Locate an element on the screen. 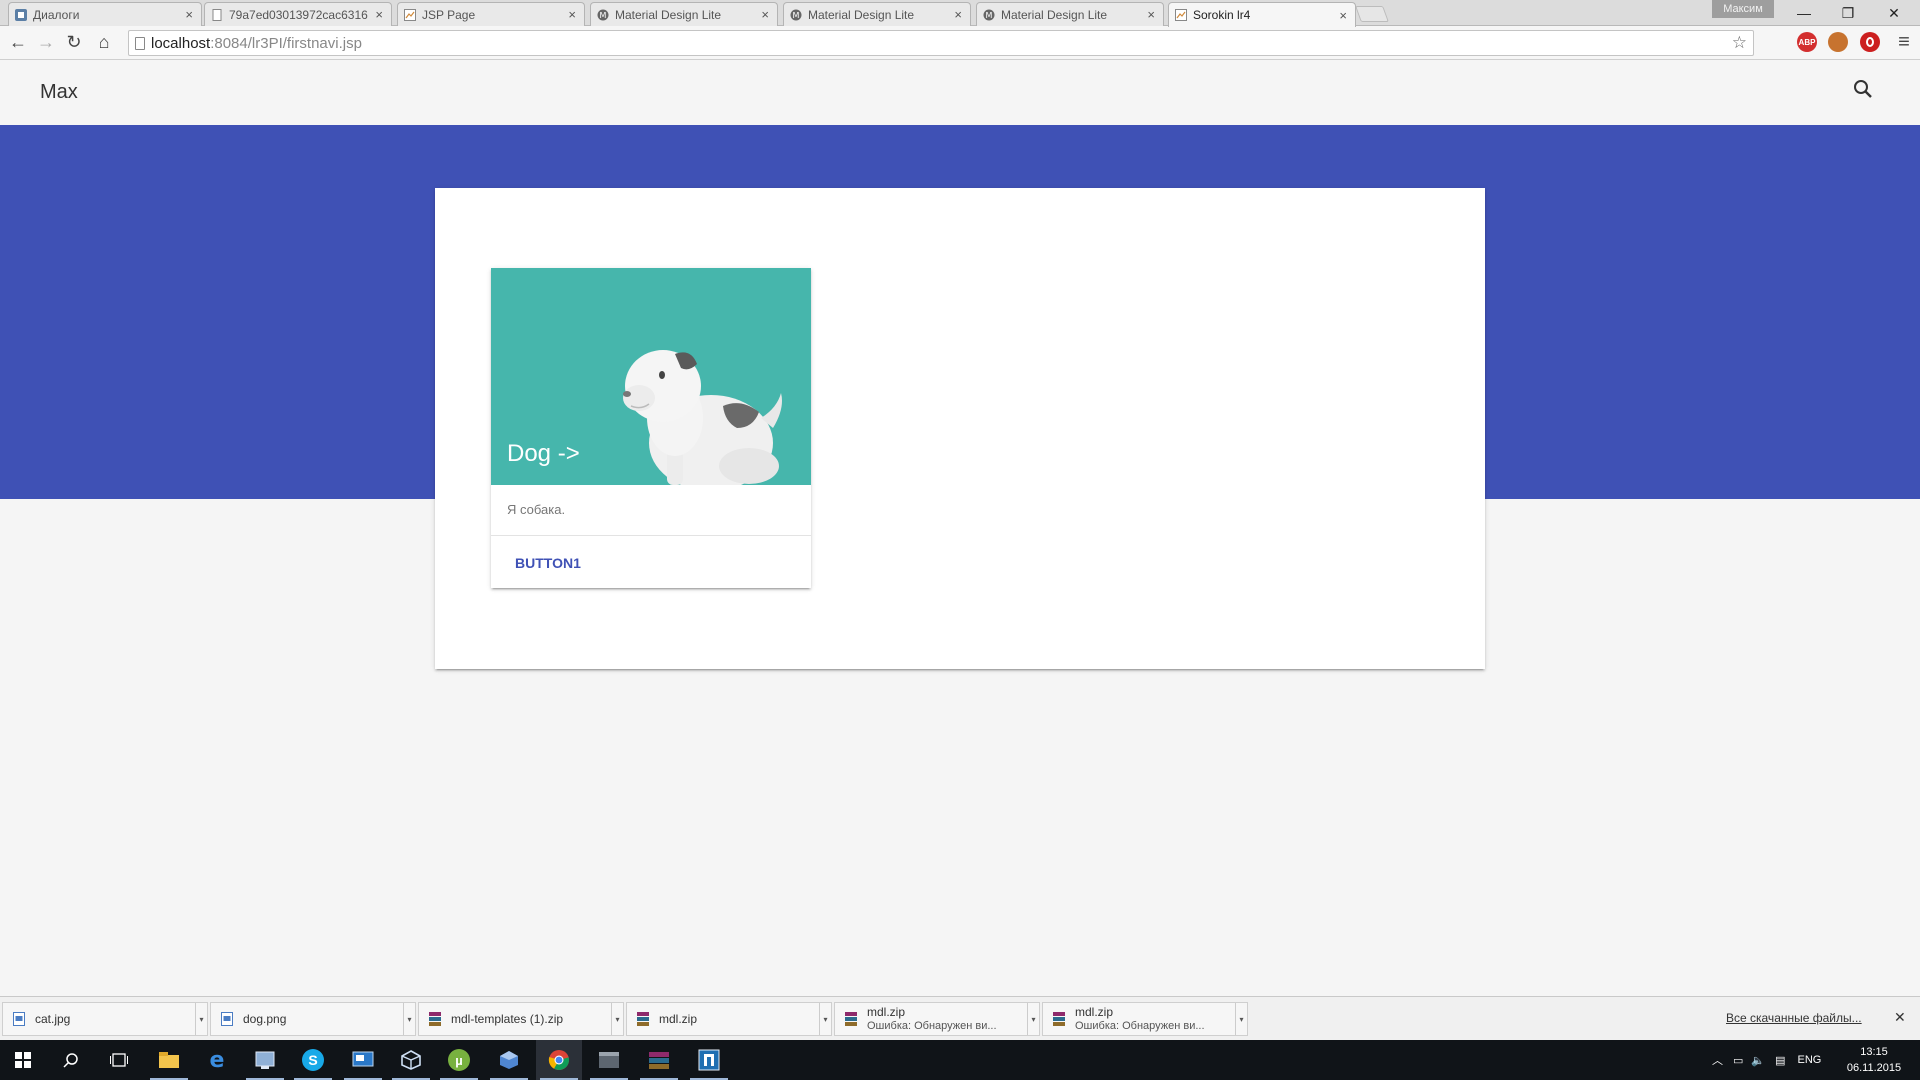 The image size is (1920, 1080). minimize-icon: — is located at coordinates (1804, 13).